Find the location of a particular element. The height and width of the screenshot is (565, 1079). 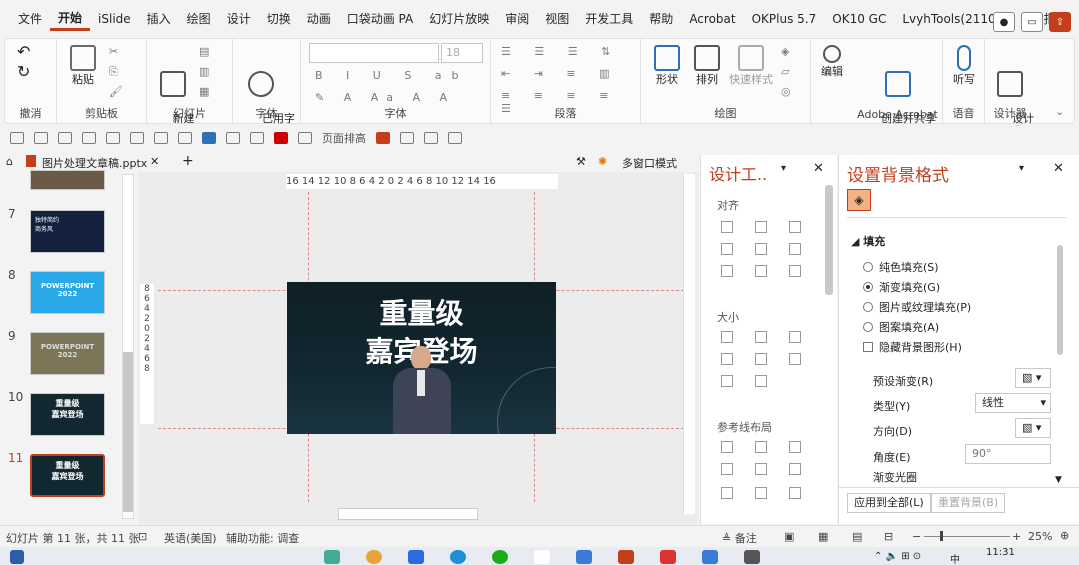

thumbnail-7: 独特简约 商务风 is located at coordinates (67, 231).